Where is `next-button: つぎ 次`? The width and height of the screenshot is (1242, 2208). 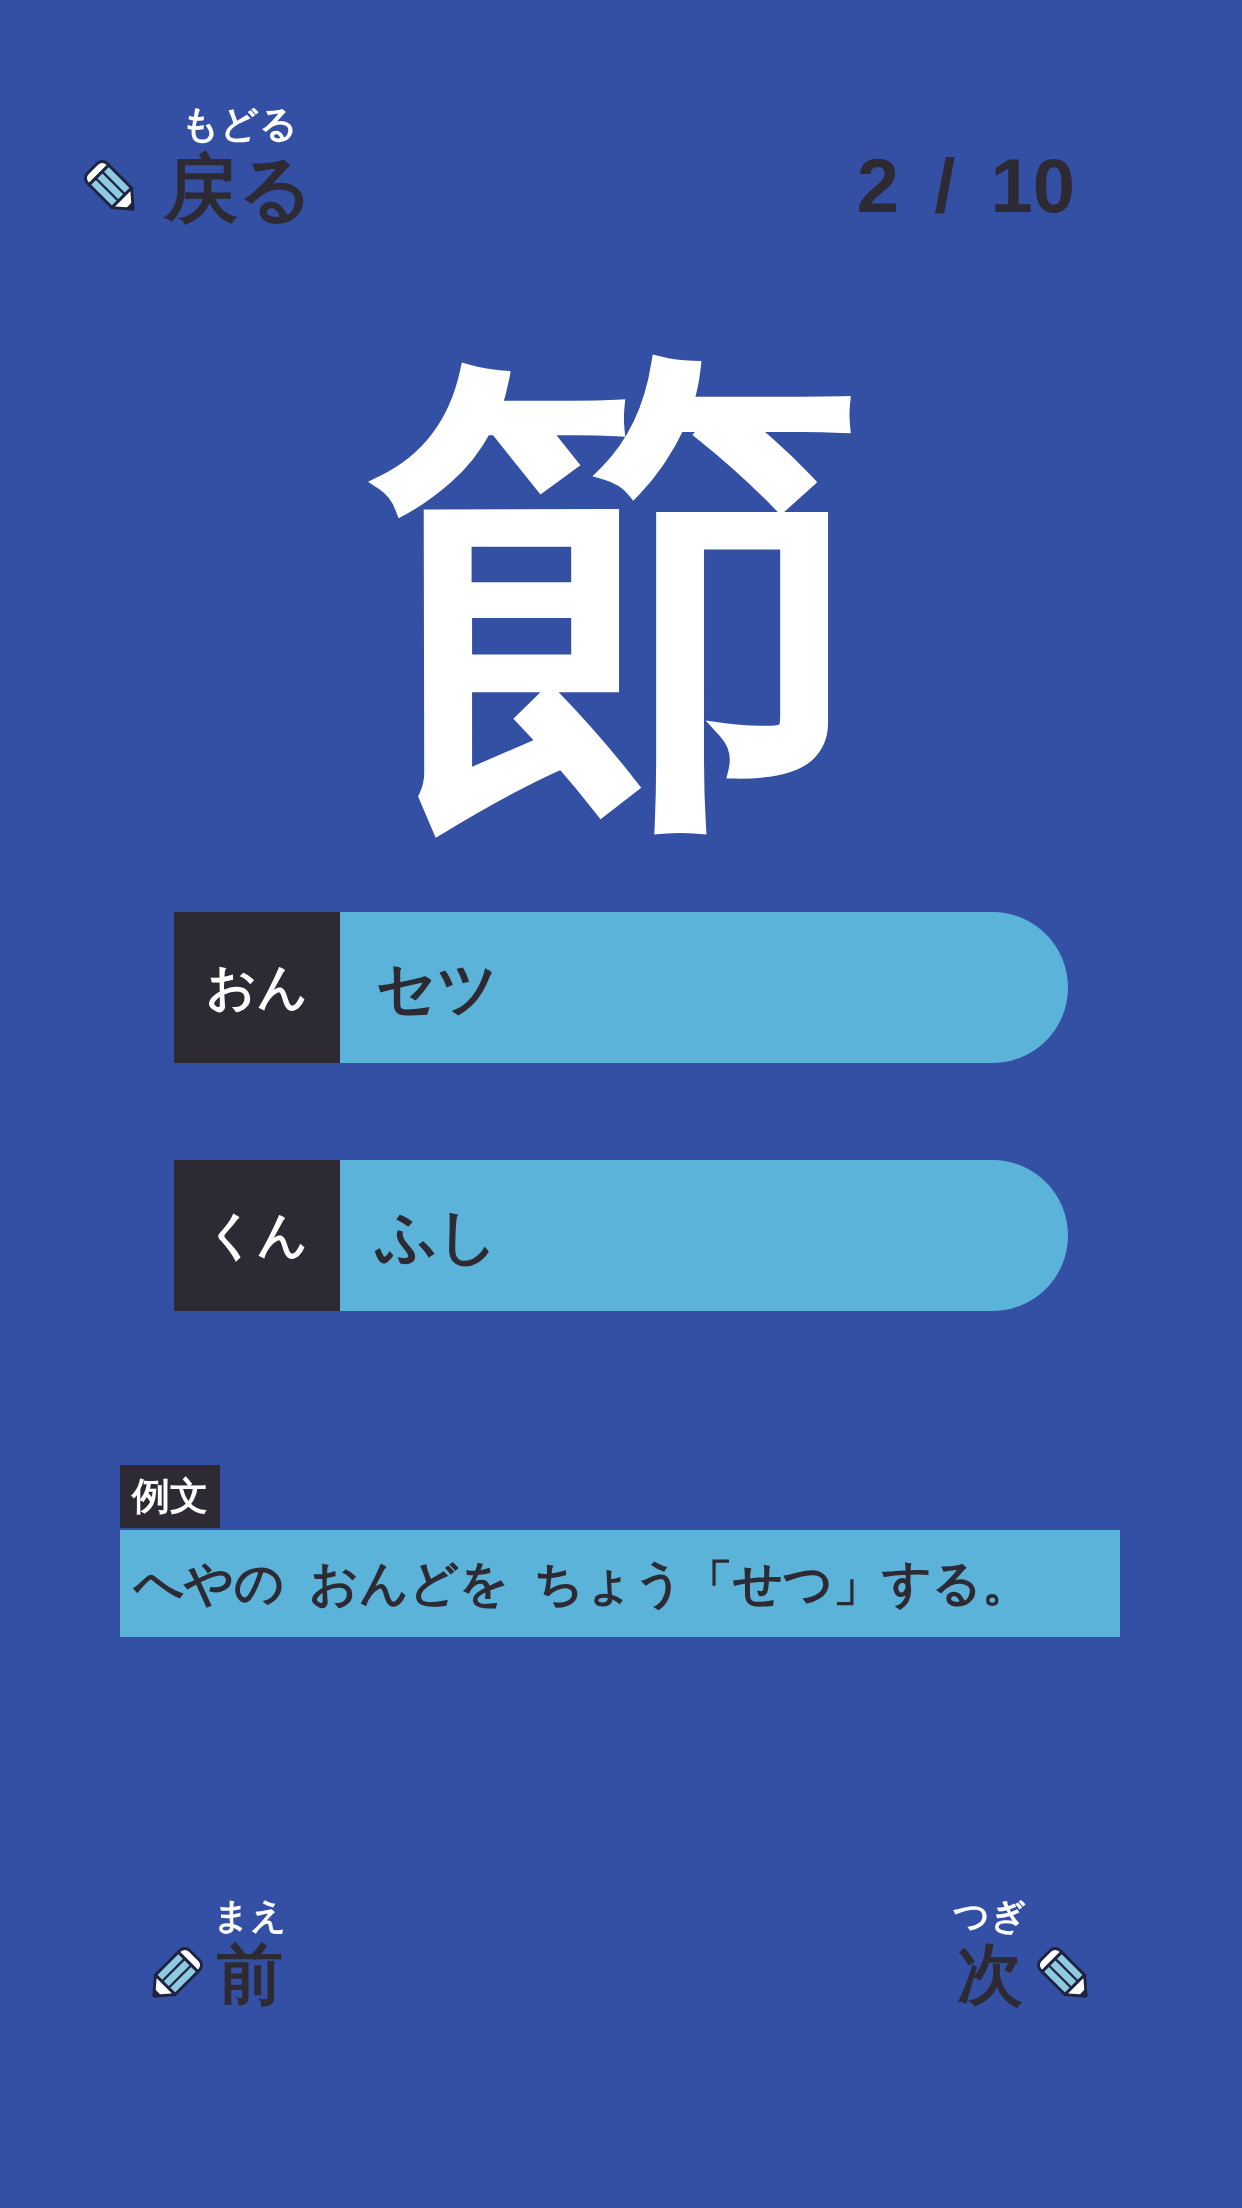 next-button: つぎ 次 is located at coordinates (1024, 1954).